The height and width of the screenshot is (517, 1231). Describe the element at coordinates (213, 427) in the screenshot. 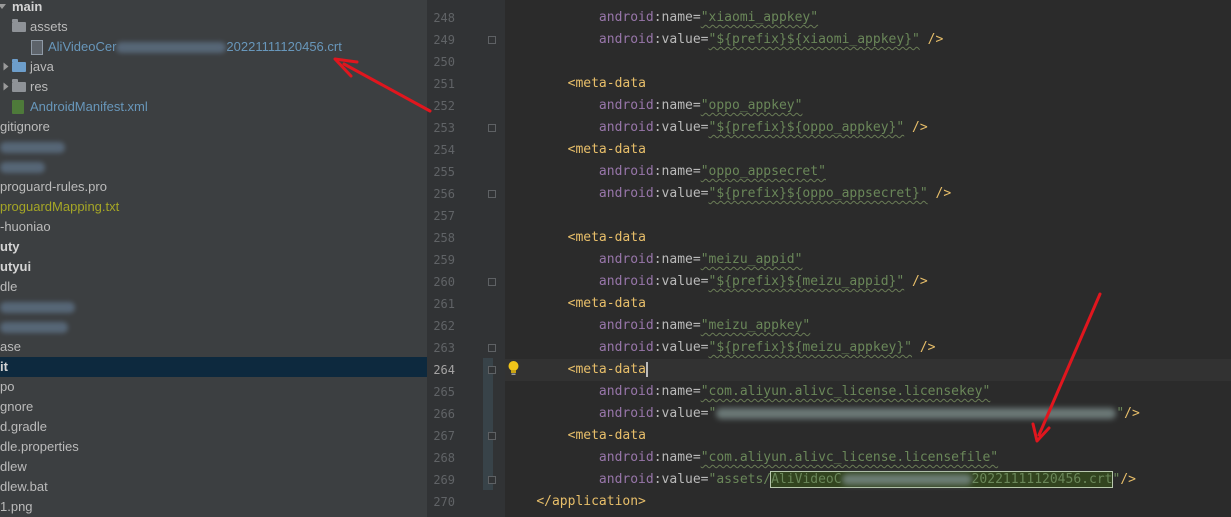

I see `tree-item: d.gradle` at that location.